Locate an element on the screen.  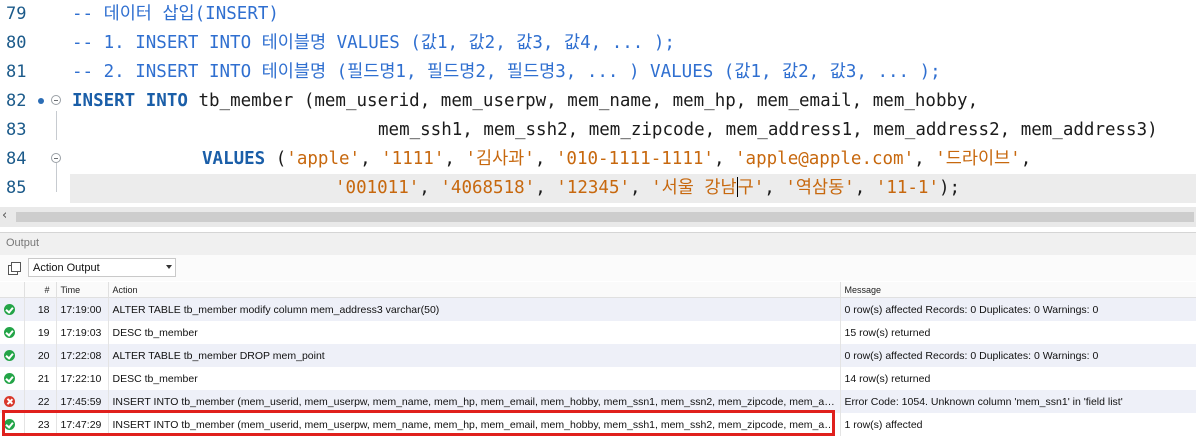
row-time: 17:22:10 is located at coordinates (82, 378).